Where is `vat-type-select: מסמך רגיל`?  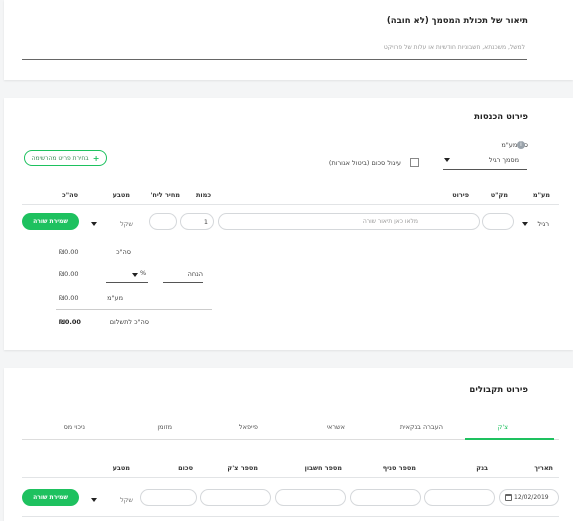
vat-type-select: מסמך רגיל is located at coordinates (504, 160).